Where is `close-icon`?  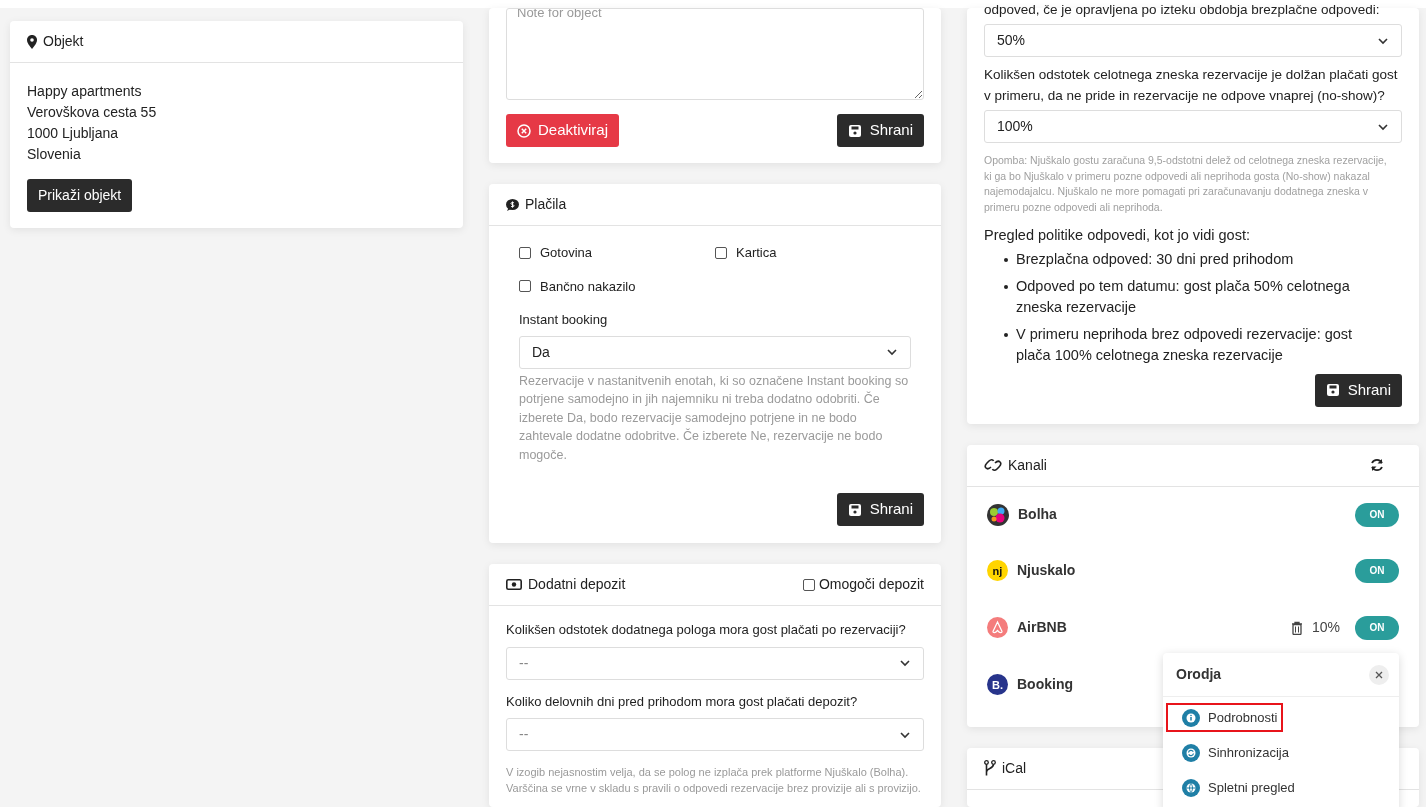
close-icon is located at coordinates (1379, 674).